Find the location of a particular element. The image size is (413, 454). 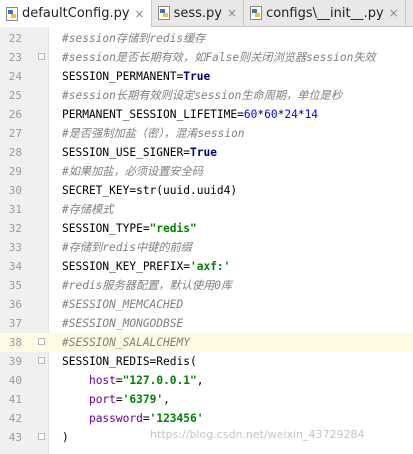

code-line: 41 port='6379', is located at coordinates (206, 399).